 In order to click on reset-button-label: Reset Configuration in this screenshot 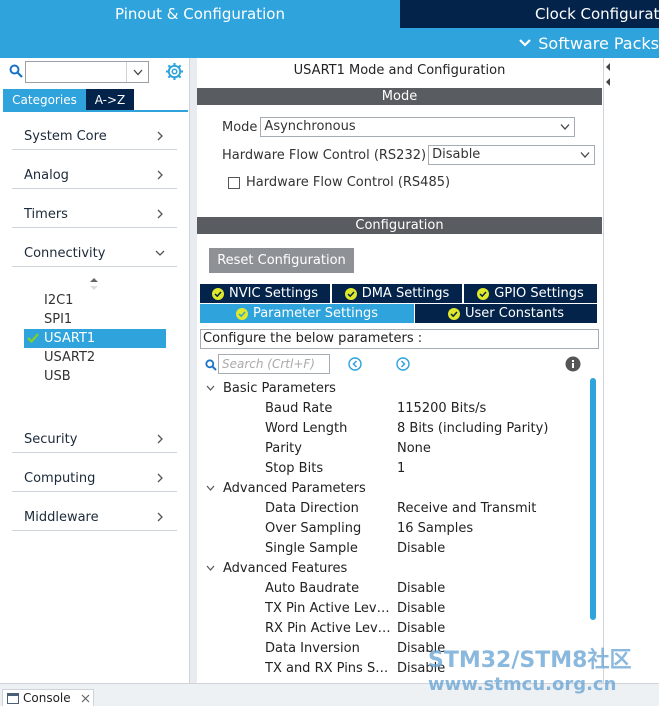, I will do `click(281, 260)`.